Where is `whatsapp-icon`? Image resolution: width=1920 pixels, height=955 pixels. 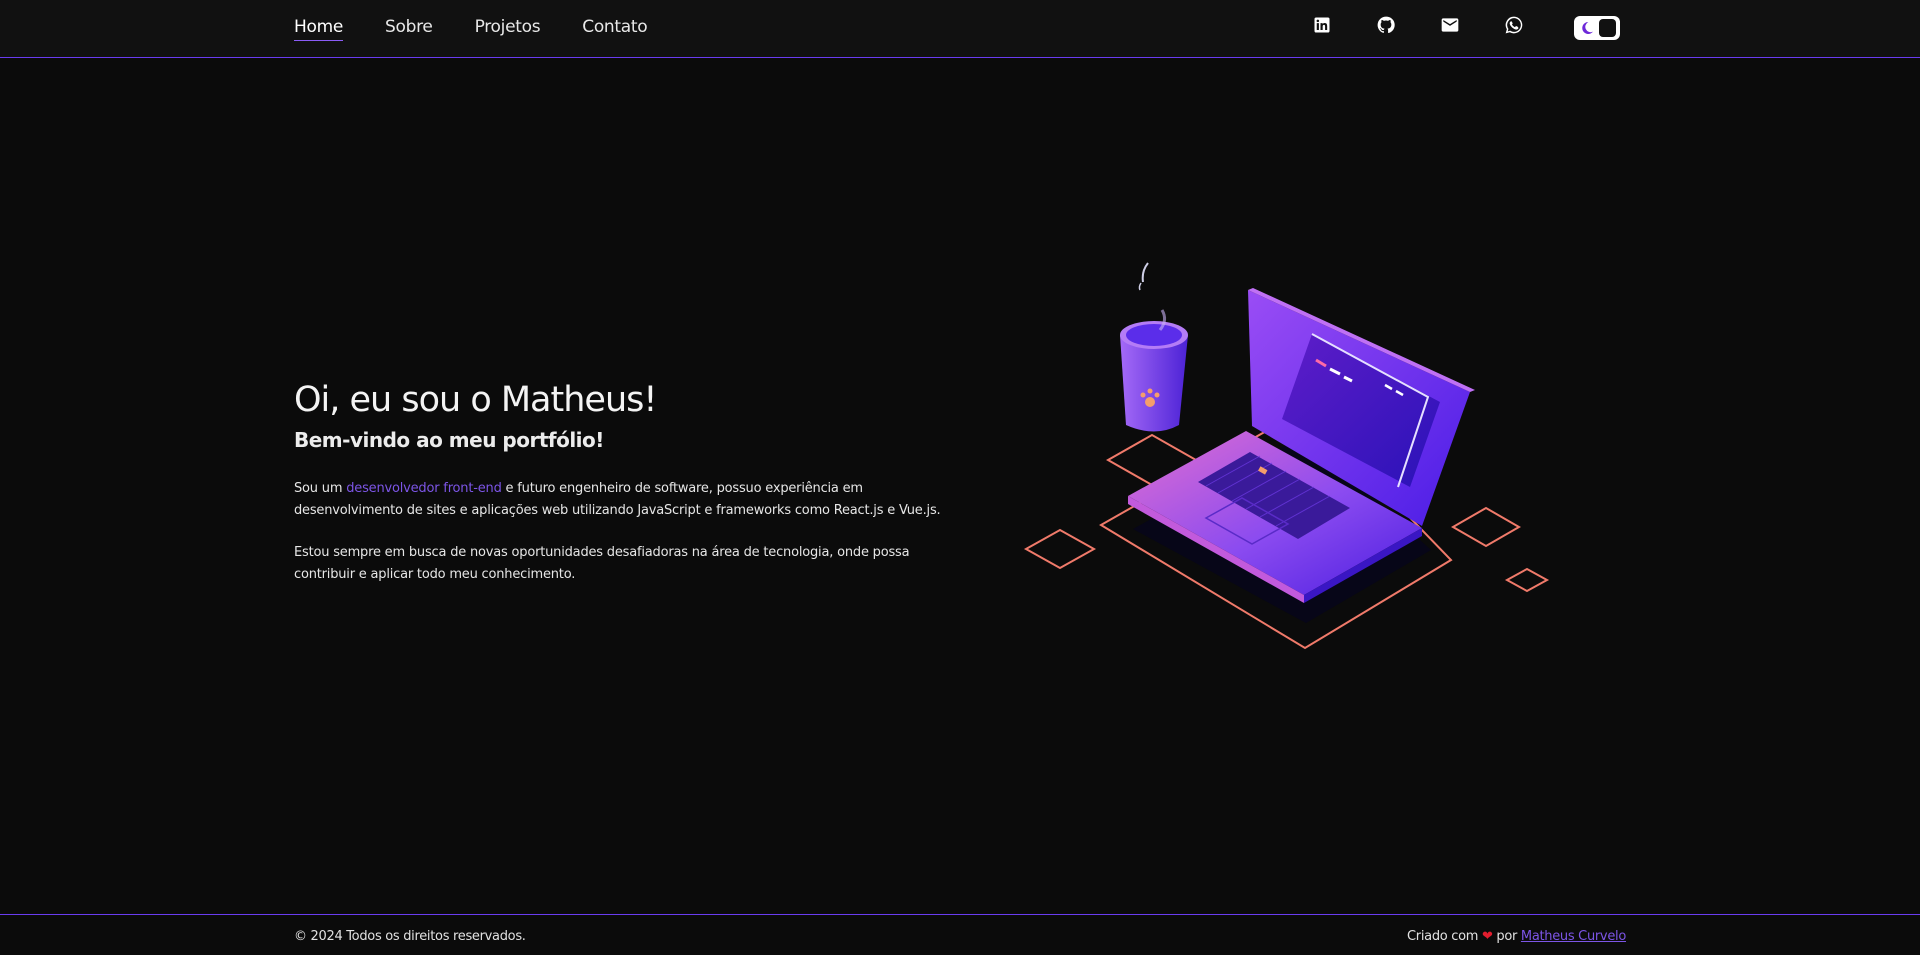 whatsapp-icon is located at coordinates (1514, 25).